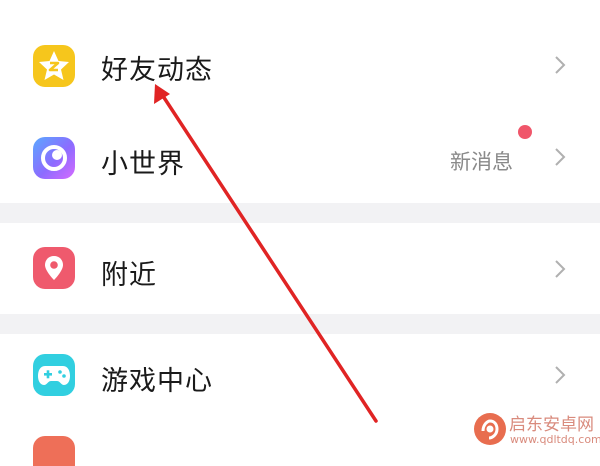 The width and height of the screenshot is (600, 466). I want to click on menu-item-label: 附近, so click(129, 275).